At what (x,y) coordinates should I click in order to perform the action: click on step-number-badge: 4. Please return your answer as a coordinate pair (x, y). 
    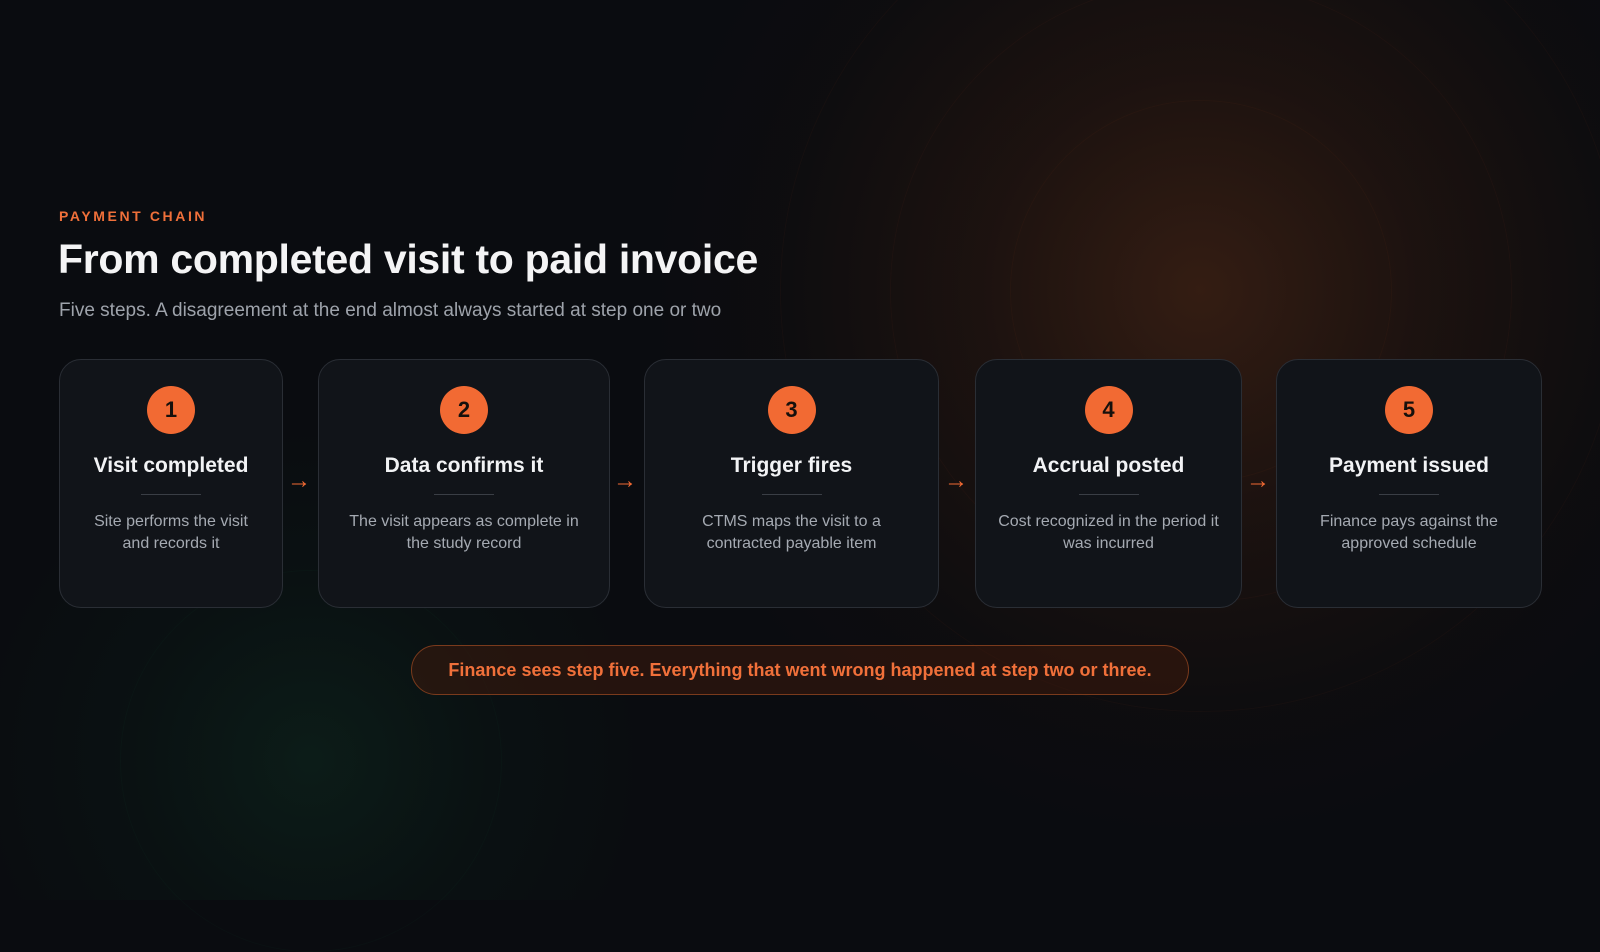
    Looking at the image, I should click on (1108, 410).